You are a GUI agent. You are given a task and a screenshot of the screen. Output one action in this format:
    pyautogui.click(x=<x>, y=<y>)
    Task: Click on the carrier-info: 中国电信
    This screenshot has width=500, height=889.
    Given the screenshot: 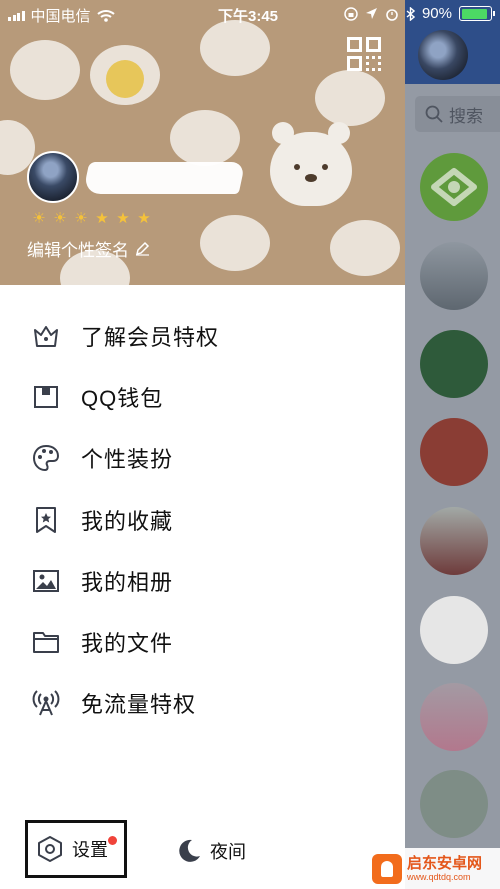 What is the action you would take?
    pyautogui.click(x=61, y=15)
    